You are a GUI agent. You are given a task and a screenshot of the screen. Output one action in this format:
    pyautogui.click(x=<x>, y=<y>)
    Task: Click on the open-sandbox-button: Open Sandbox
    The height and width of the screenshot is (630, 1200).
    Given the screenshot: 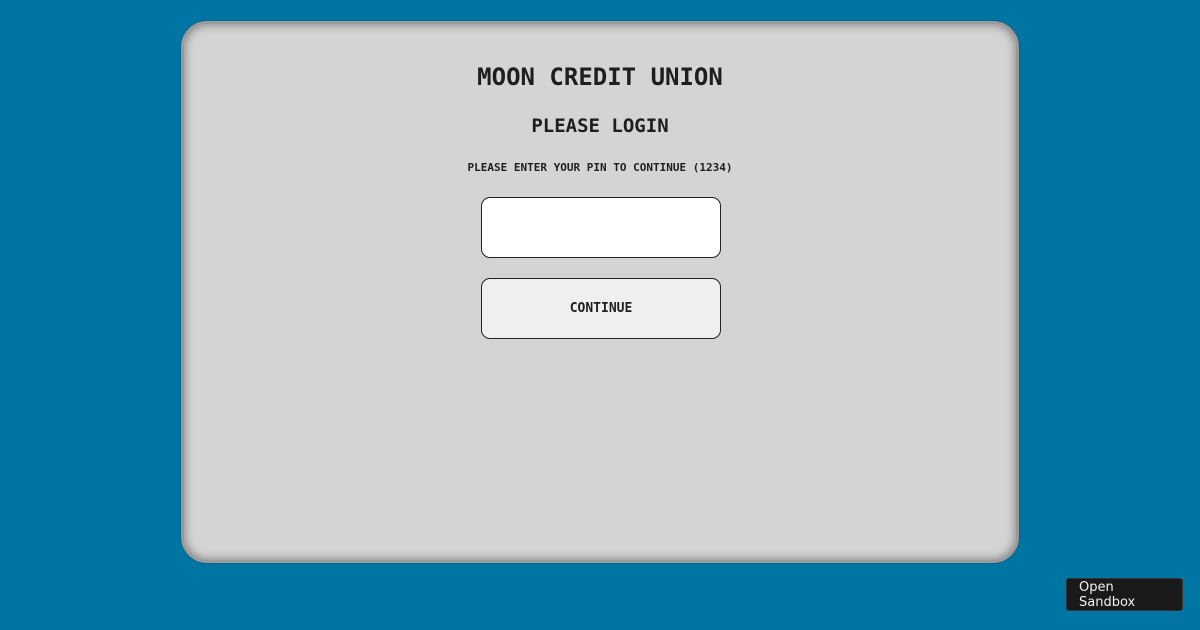 What is the action you would take?
    pyautogui.click(x=1124, y=594)
    